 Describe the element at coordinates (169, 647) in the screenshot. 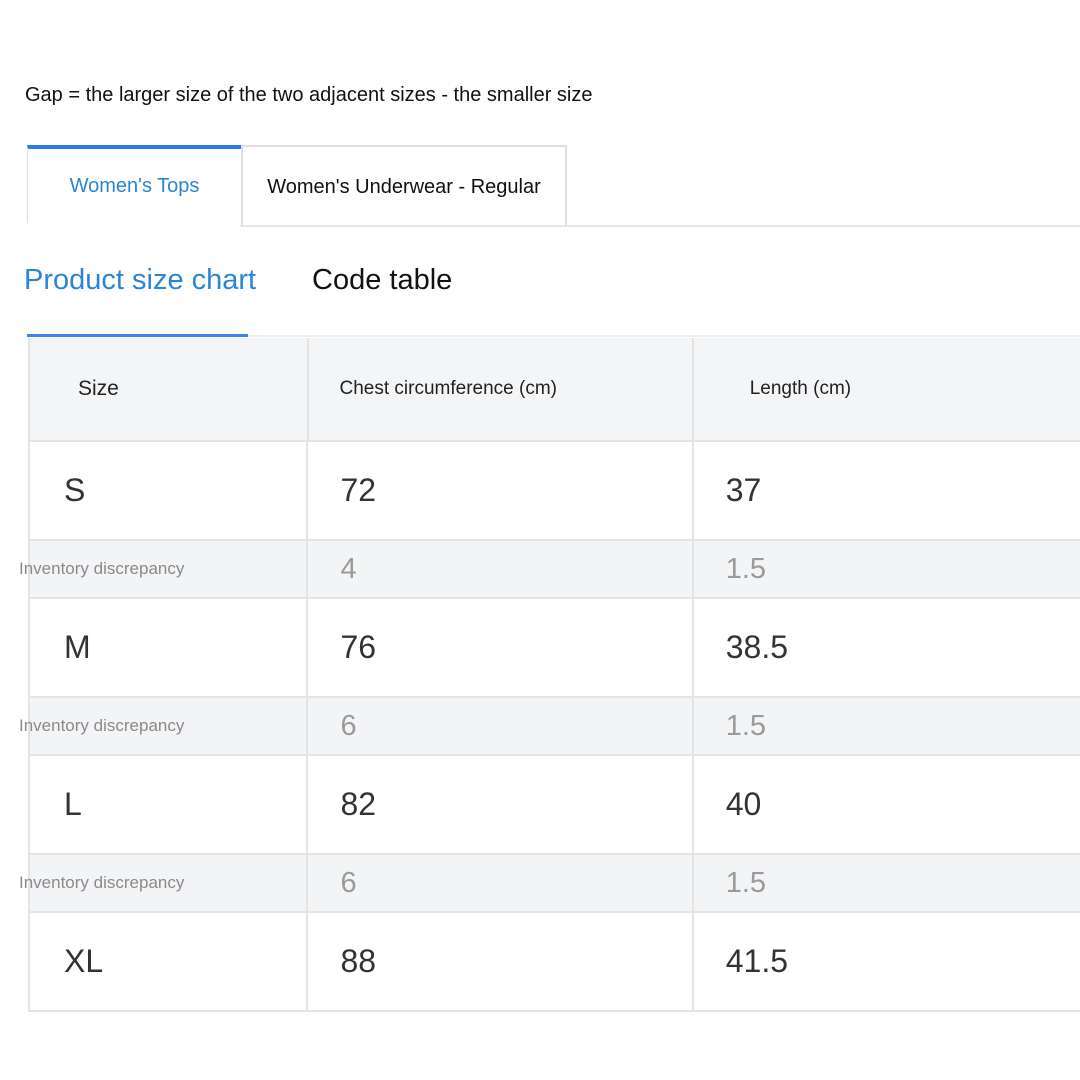

I see `size-cell: M` at that location.